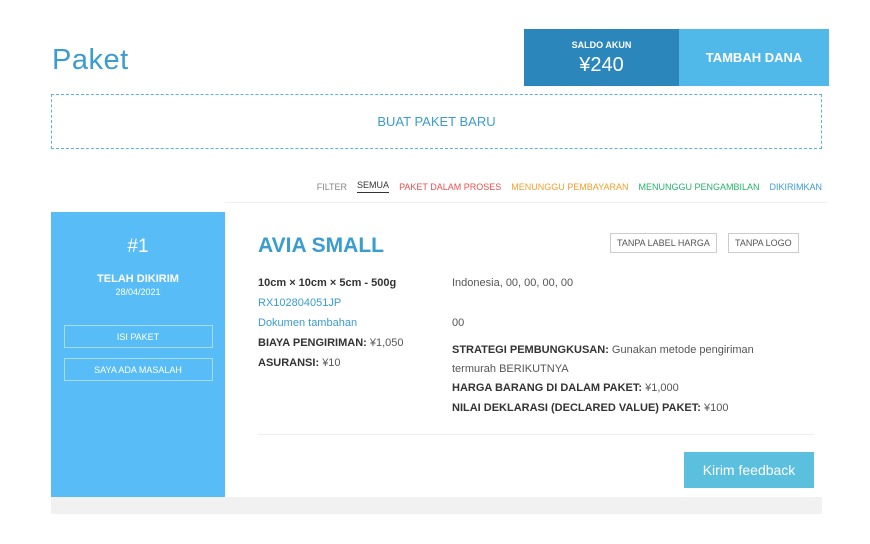  What do you see at coordinates (547, 388) in the screenshot?
I see `item-price-label: HARGA BARANG DI DALAM PAKET:` at bounding box center [547, 388].